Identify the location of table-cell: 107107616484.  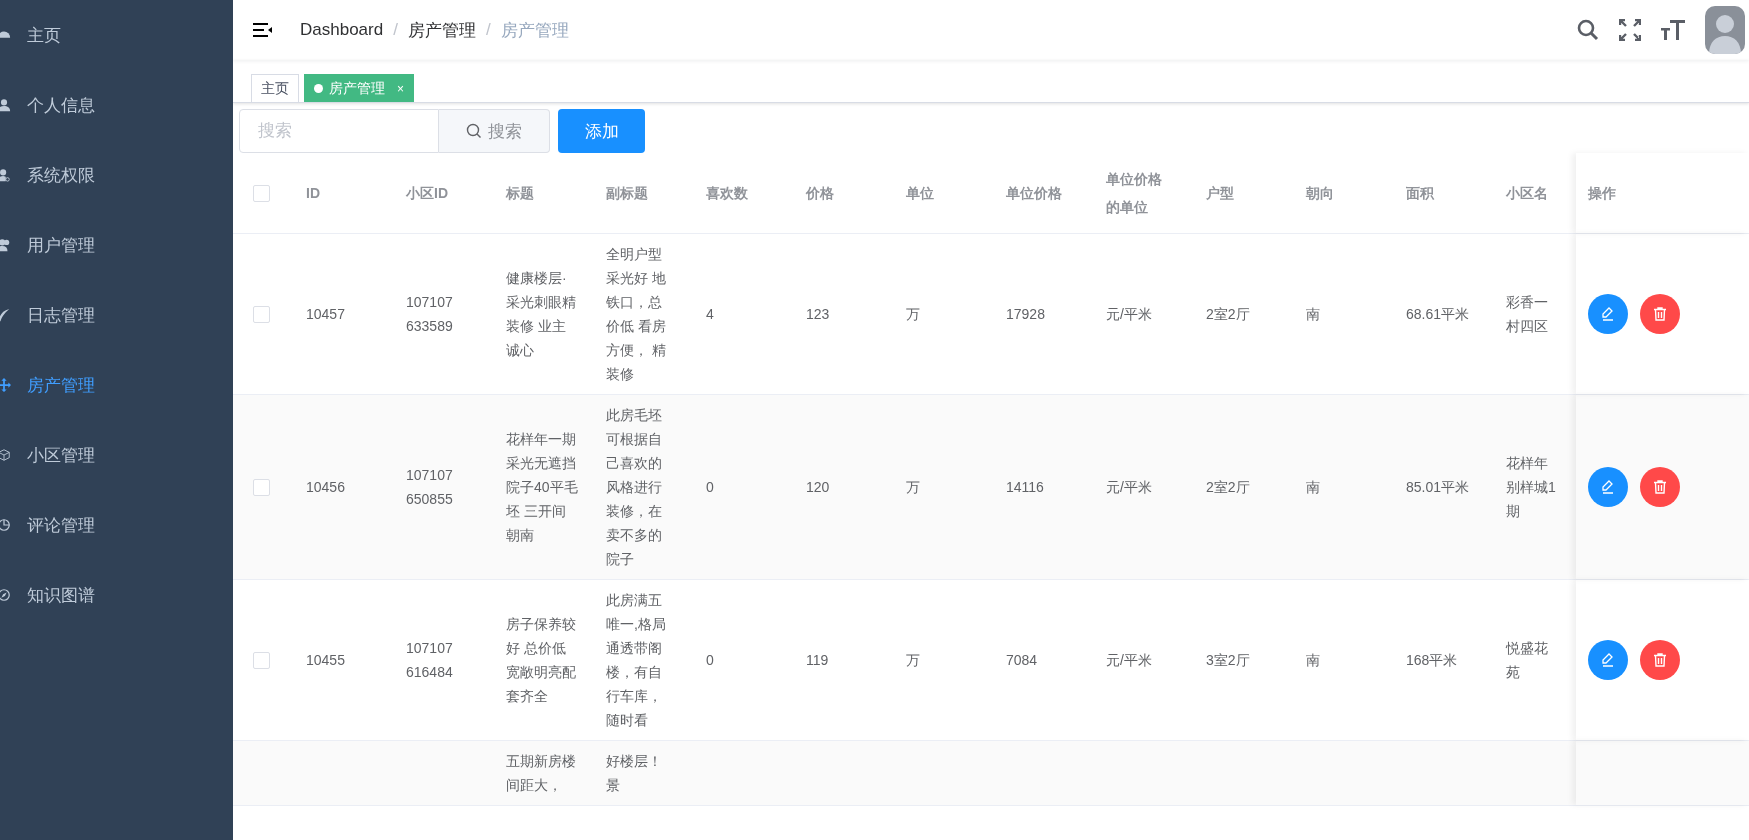
(429, 660).